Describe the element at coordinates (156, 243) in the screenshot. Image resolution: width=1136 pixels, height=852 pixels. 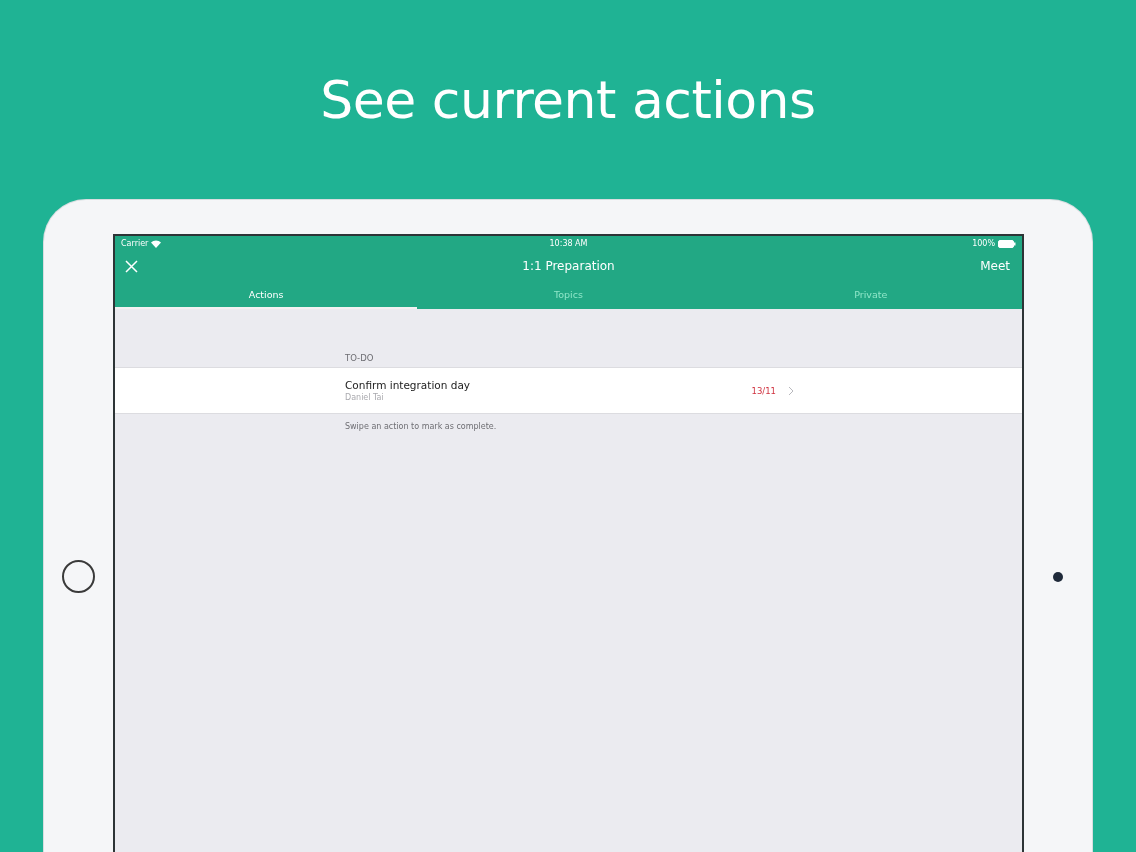
I see `wifi-icon` at that location.